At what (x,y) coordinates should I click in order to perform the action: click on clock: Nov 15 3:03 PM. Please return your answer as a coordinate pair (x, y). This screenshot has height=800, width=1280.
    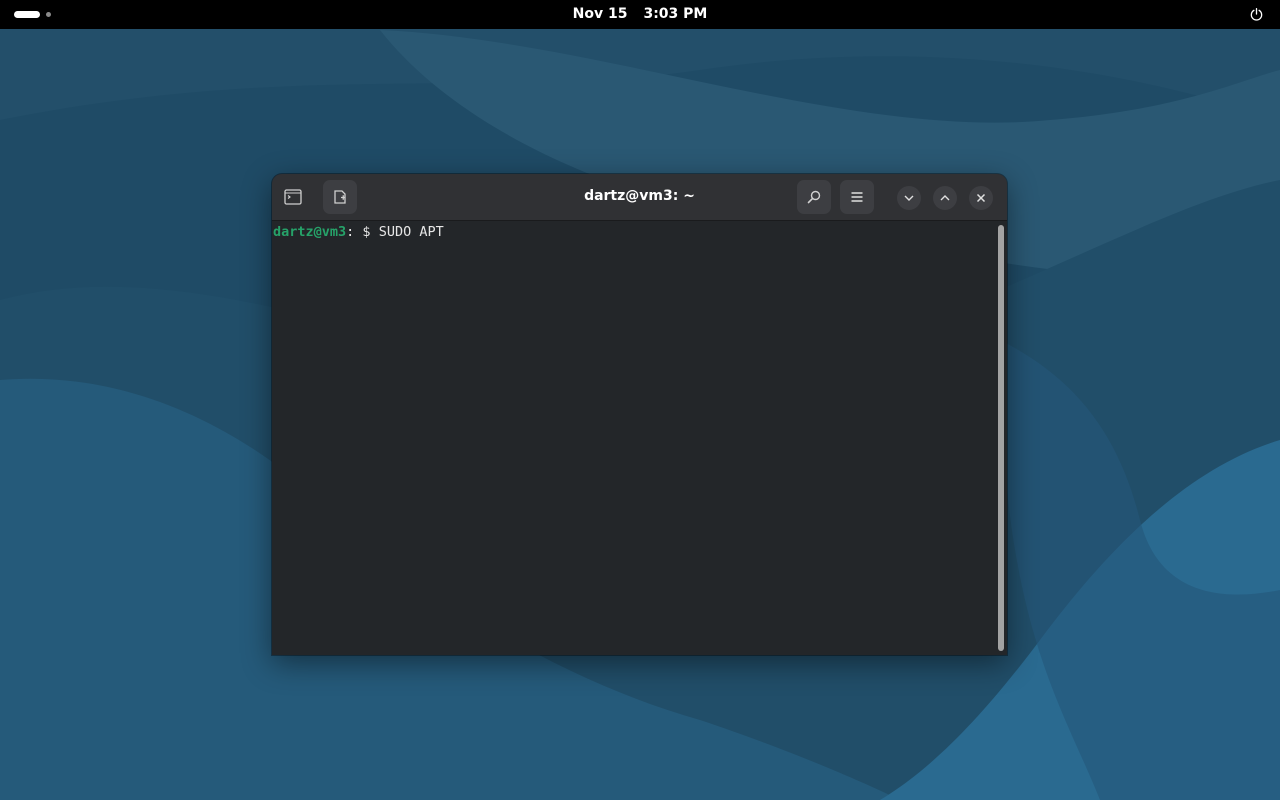
    Looking at the image, I should click on (640, 14).